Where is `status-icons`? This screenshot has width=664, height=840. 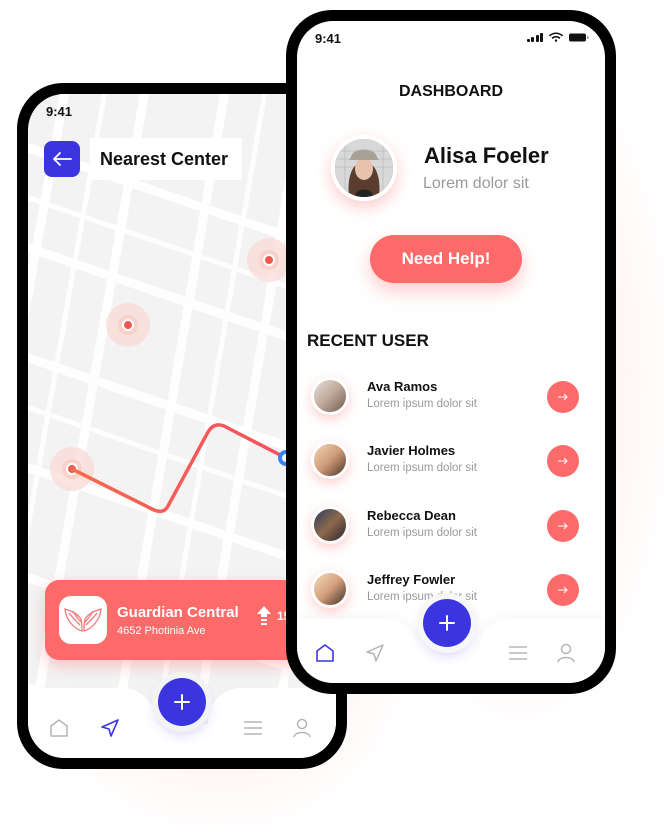 status-icons is located at coordinates (558, 37).